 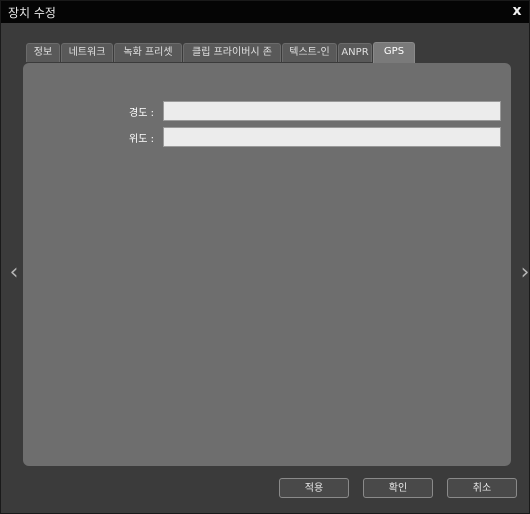 What do you see at coordinates (394, 52) in the screenshot?
I see `tab-gps: GPS` at bounding box center [394, 52].